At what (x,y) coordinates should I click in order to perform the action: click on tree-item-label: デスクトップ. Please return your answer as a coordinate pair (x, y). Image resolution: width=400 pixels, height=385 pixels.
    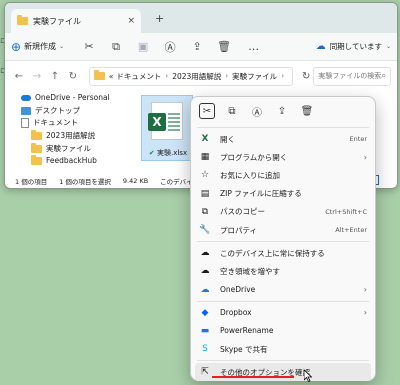
    Looking at the image, I should click on (57, 110).